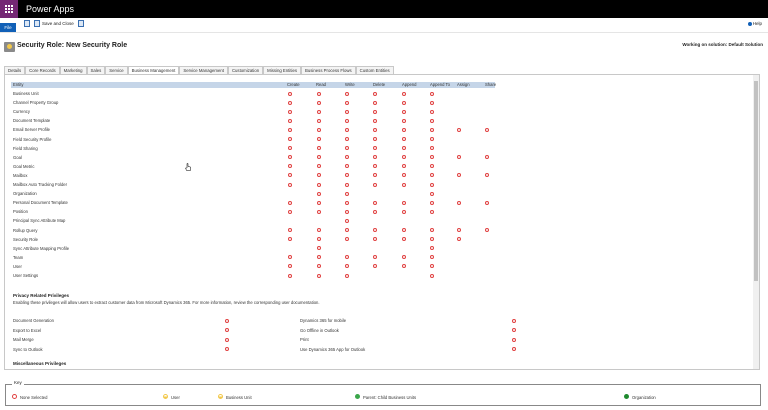 The width and height of the screenshot is (768, 410). I want to click on scrollbar-thumb, so click(756, 181).